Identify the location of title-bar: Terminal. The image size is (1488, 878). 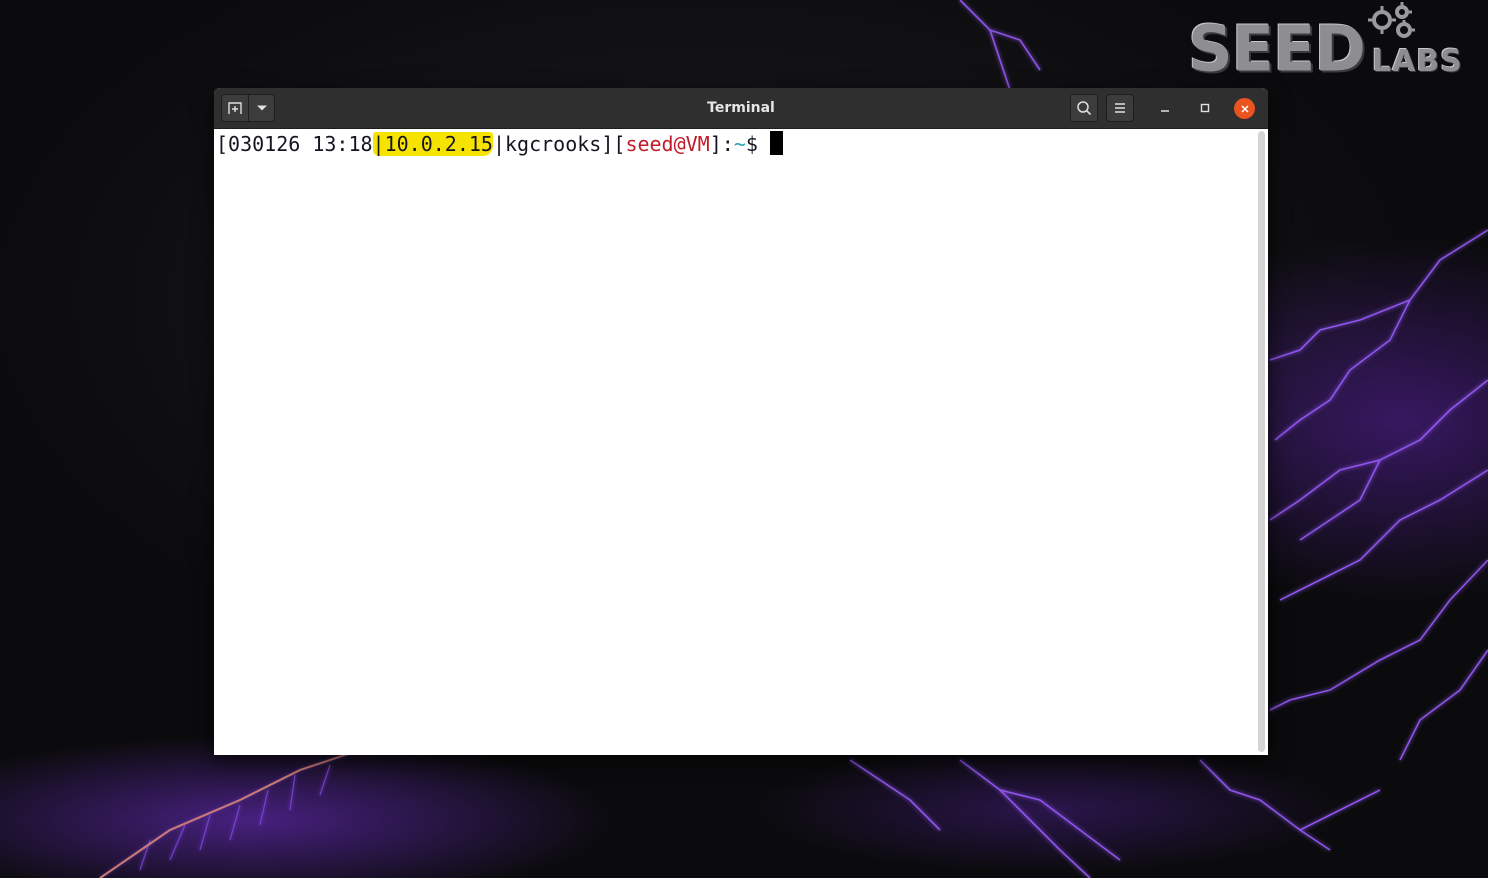
(741, 108).